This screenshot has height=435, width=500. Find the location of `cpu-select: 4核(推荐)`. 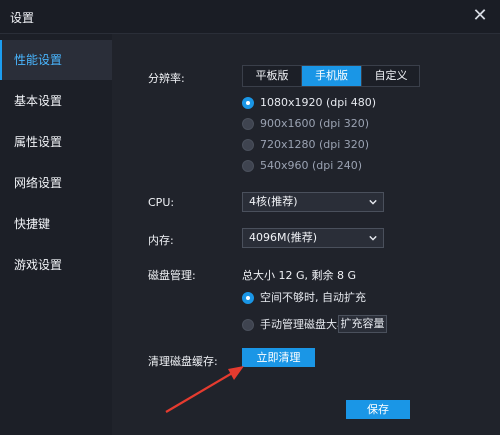

cpu-select: 4核(推荐) is located at coordinates (313, 202).